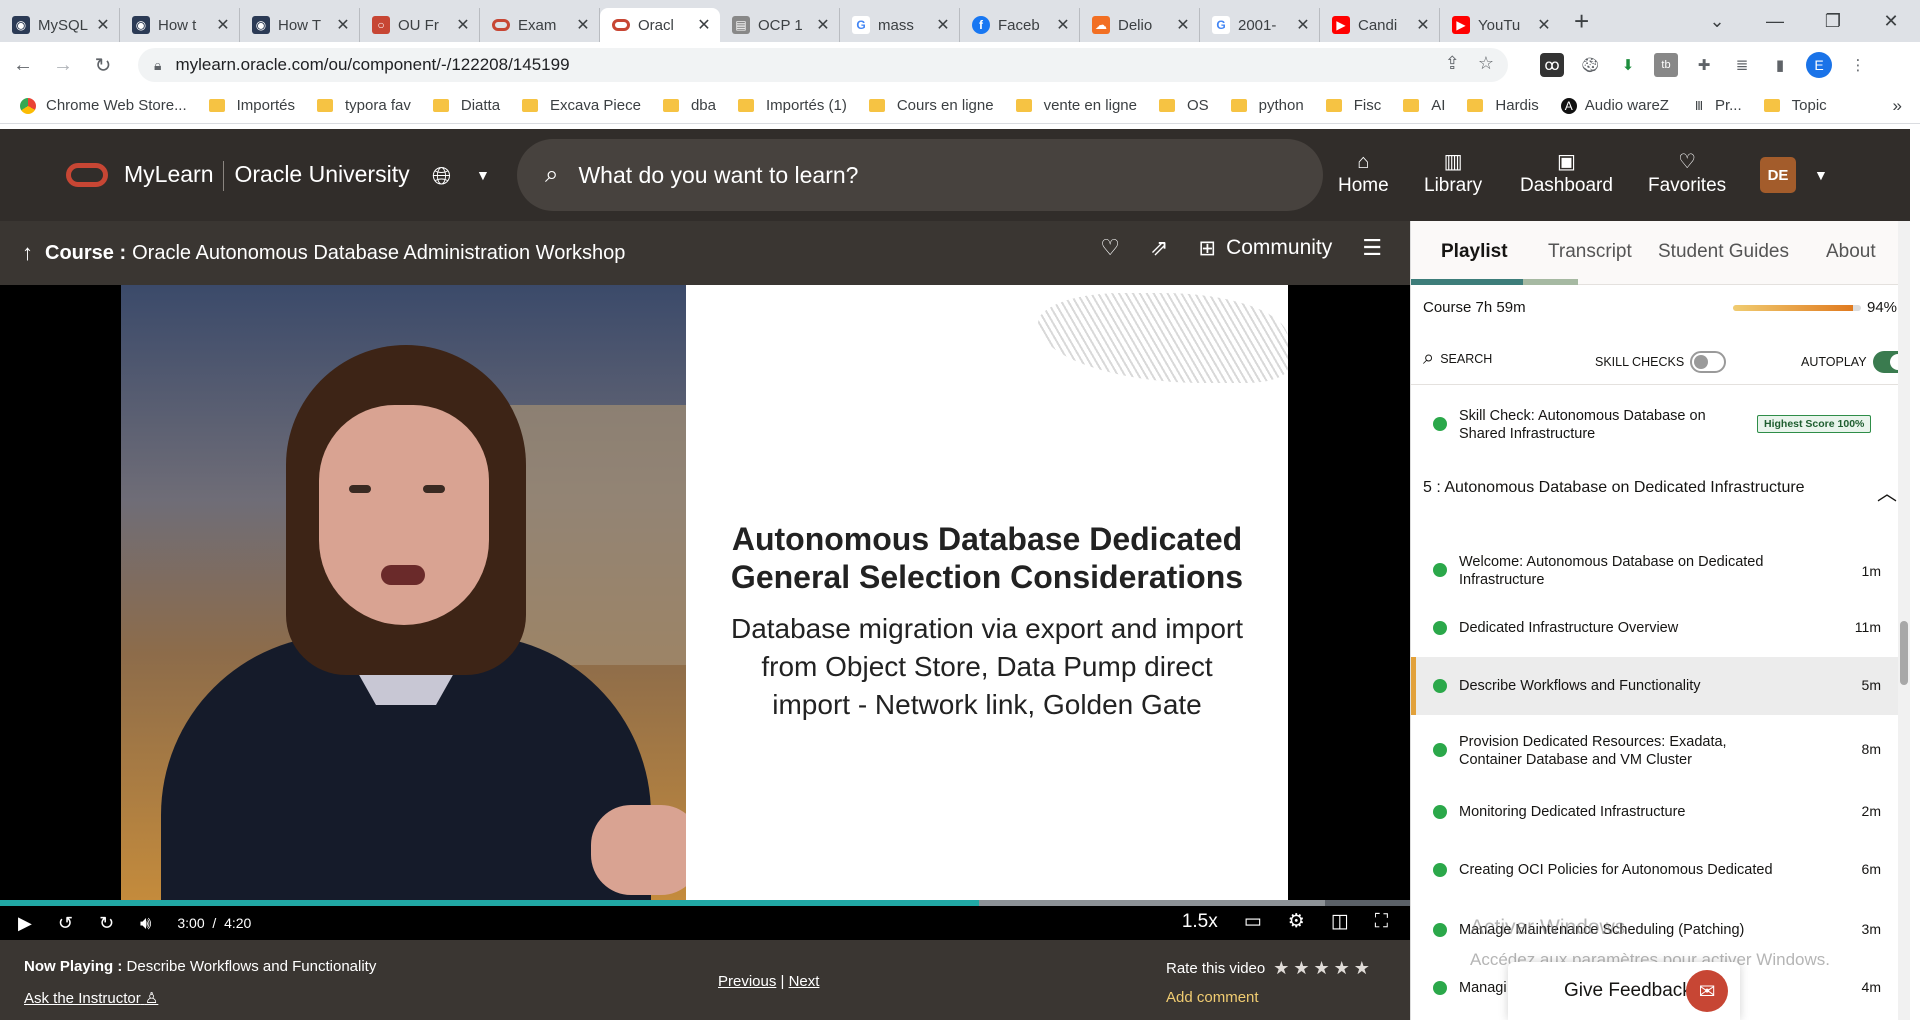 The height and width of the screenshot is (1020, 1920). What do you see at coordinates (1778, 175) in the screenshot?
I see `user-avatar: DE` at bounding box center [1778, 175].